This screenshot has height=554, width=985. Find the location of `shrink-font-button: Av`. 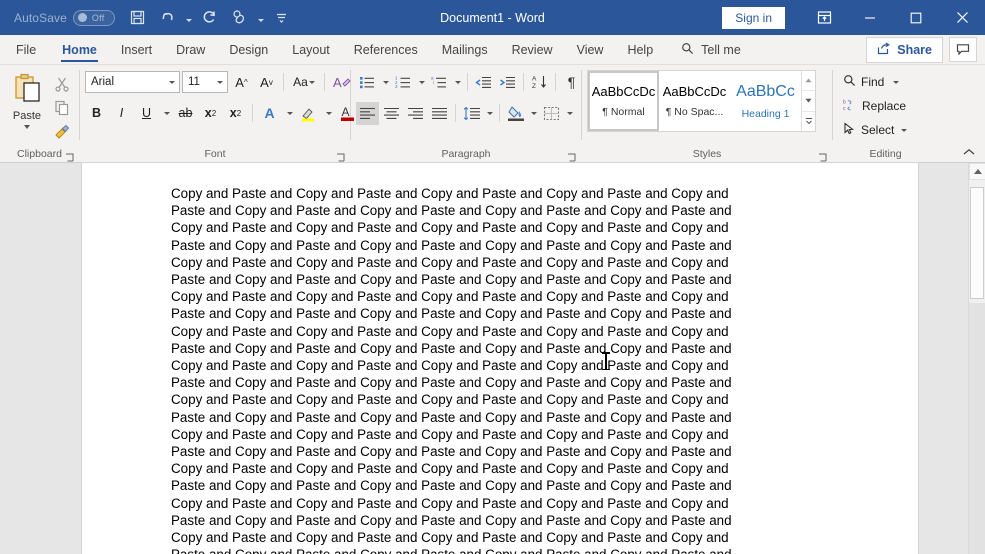

shrink-font-button: Av is located at coordinates (266, 82).